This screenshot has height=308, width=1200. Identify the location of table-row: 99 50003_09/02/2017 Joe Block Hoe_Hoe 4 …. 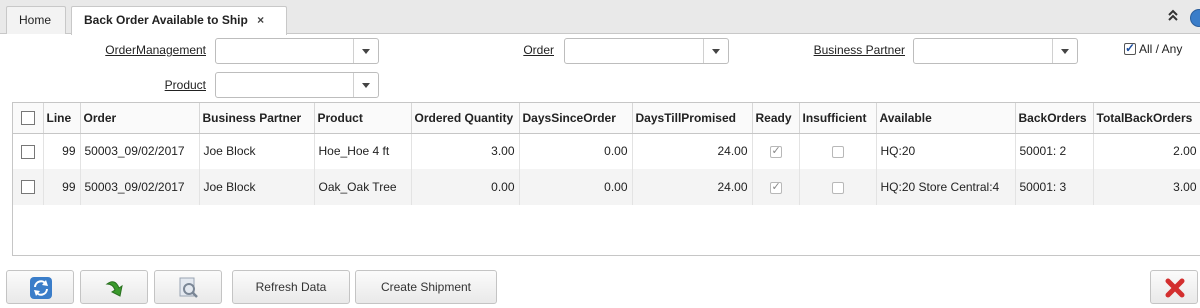
(606, 151).